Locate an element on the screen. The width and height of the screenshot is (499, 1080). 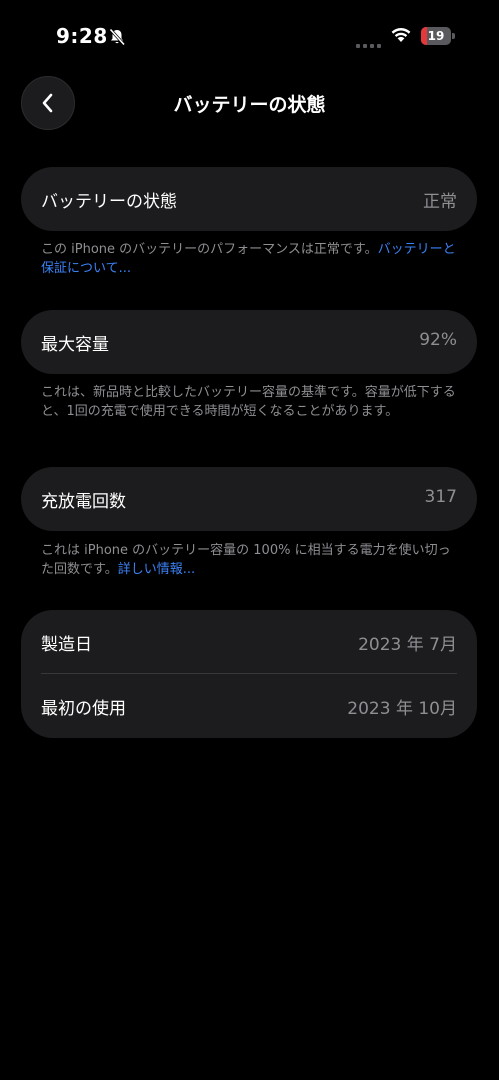
cycle-count-row: 充放電回数 317 is located at coordinates (249, 499).